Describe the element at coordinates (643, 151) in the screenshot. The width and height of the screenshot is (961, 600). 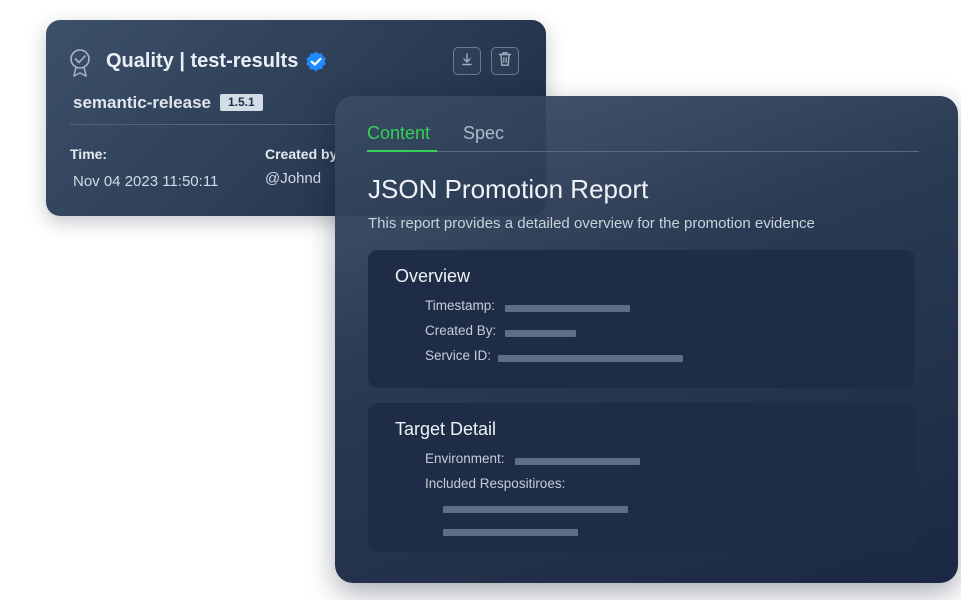
I see `tab-divider` at that location.